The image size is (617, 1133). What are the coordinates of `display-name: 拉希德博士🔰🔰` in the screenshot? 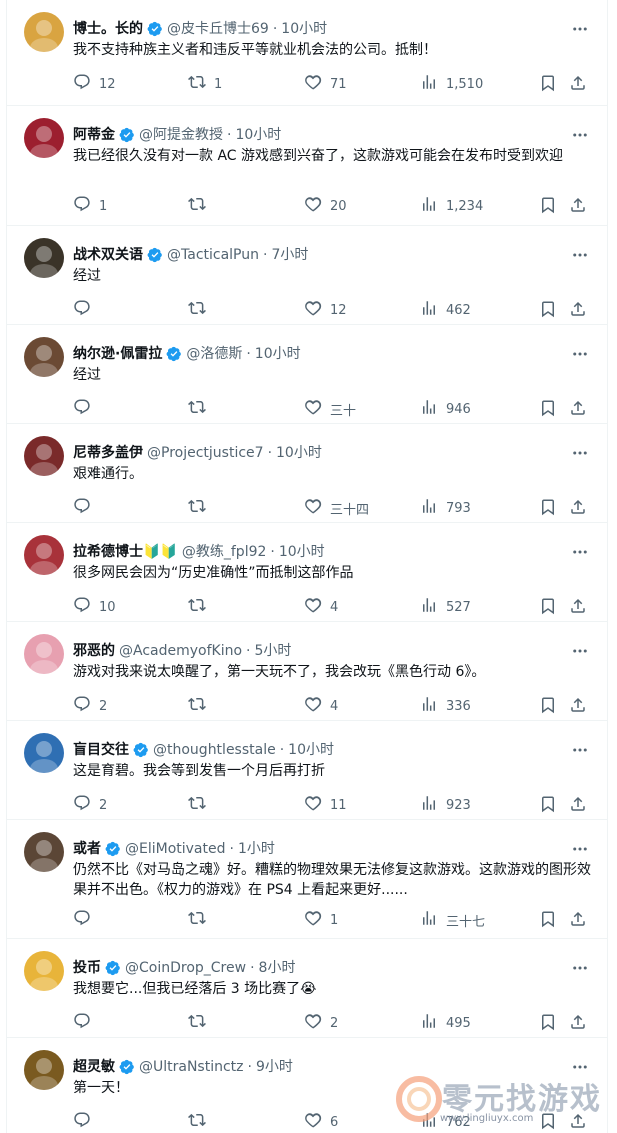 It's located at (125, 552).